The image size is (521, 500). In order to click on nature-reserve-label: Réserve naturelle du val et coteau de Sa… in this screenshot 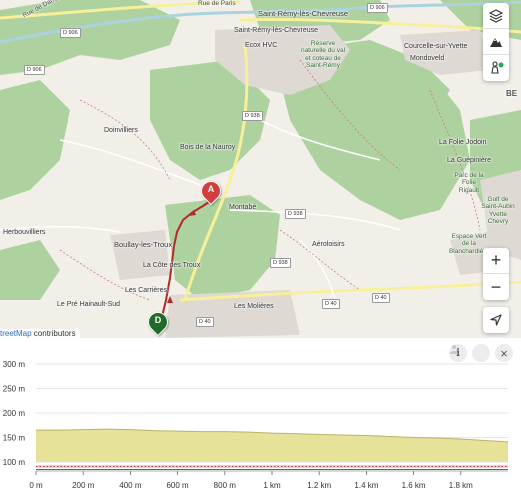, I will do `click(323, 55)`.